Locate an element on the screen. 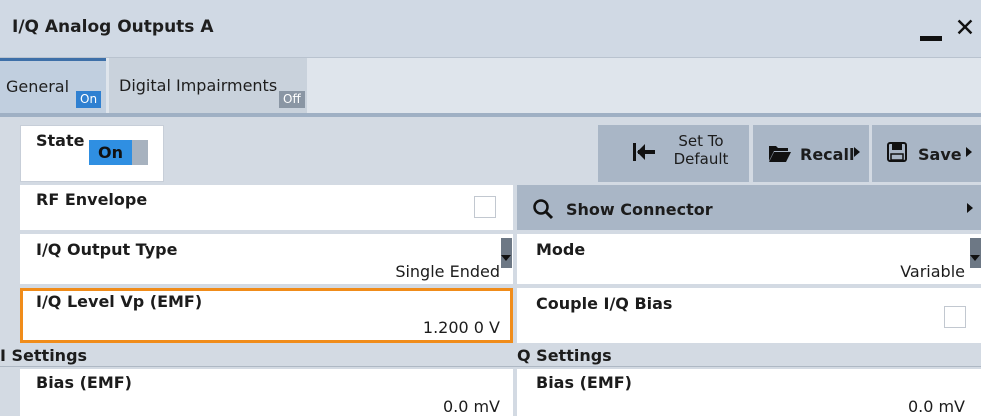 The height and width of the screenshot is (416, 981). iq-level-label: I/Q Level Vp (EMF) is located at coordinates (119, 301).